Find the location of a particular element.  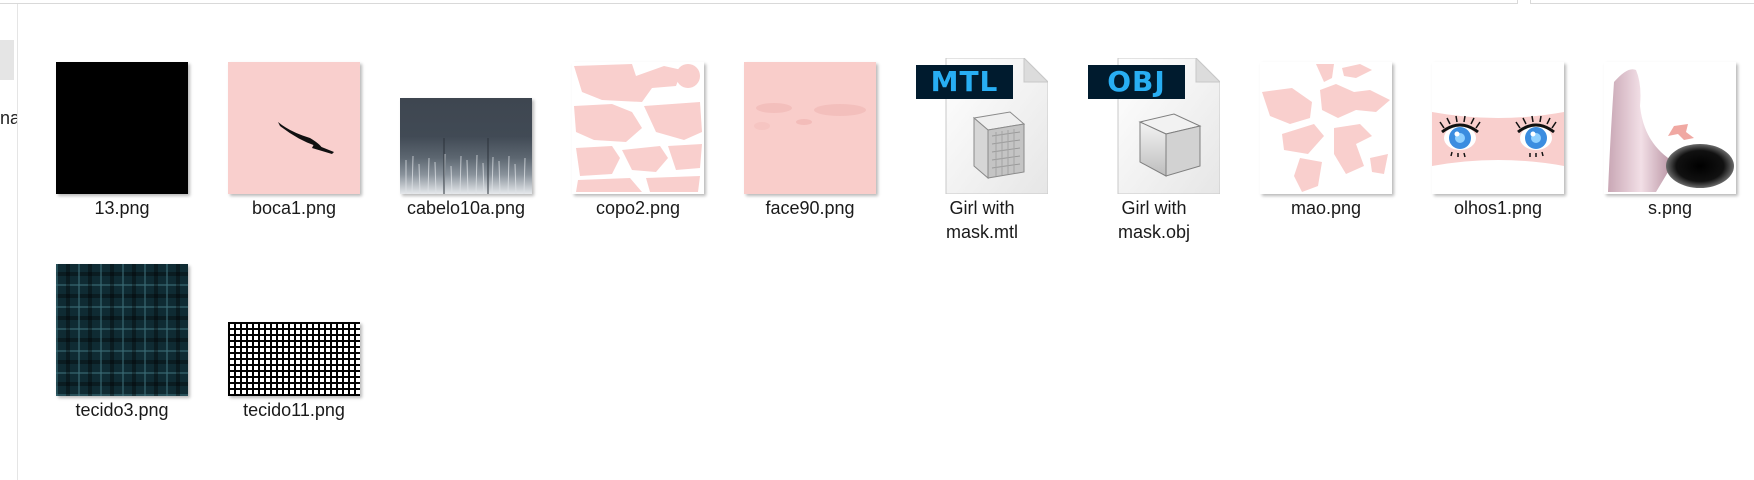

file-item: mao.png is located at coordinates (1326, 119).